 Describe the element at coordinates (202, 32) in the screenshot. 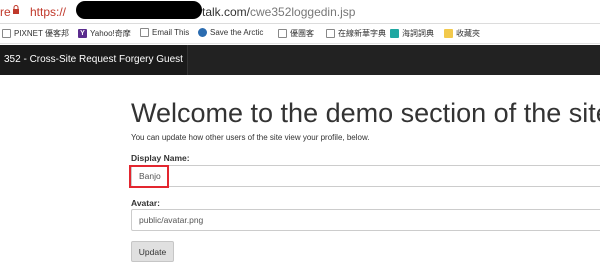

I see `globe-icon` at that location.